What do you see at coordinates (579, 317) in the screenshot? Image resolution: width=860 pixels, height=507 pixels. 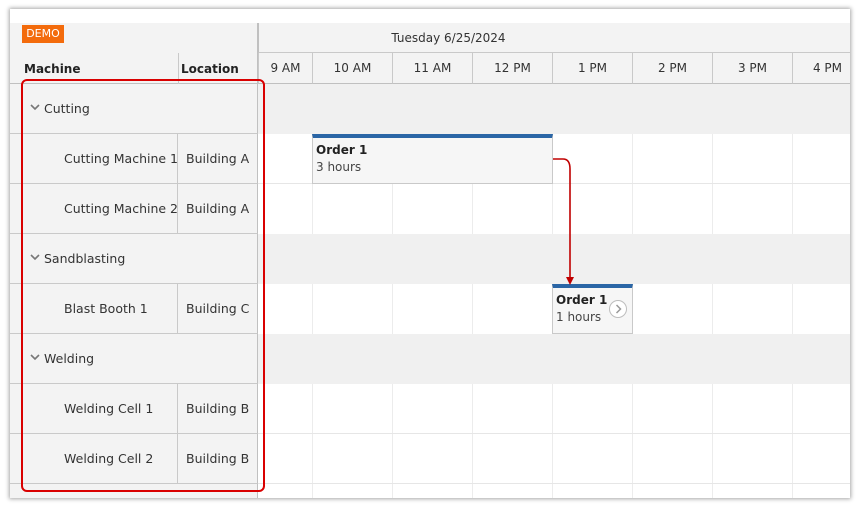 I see `event-duration: 1 hours` at bounding box center [579, 317].